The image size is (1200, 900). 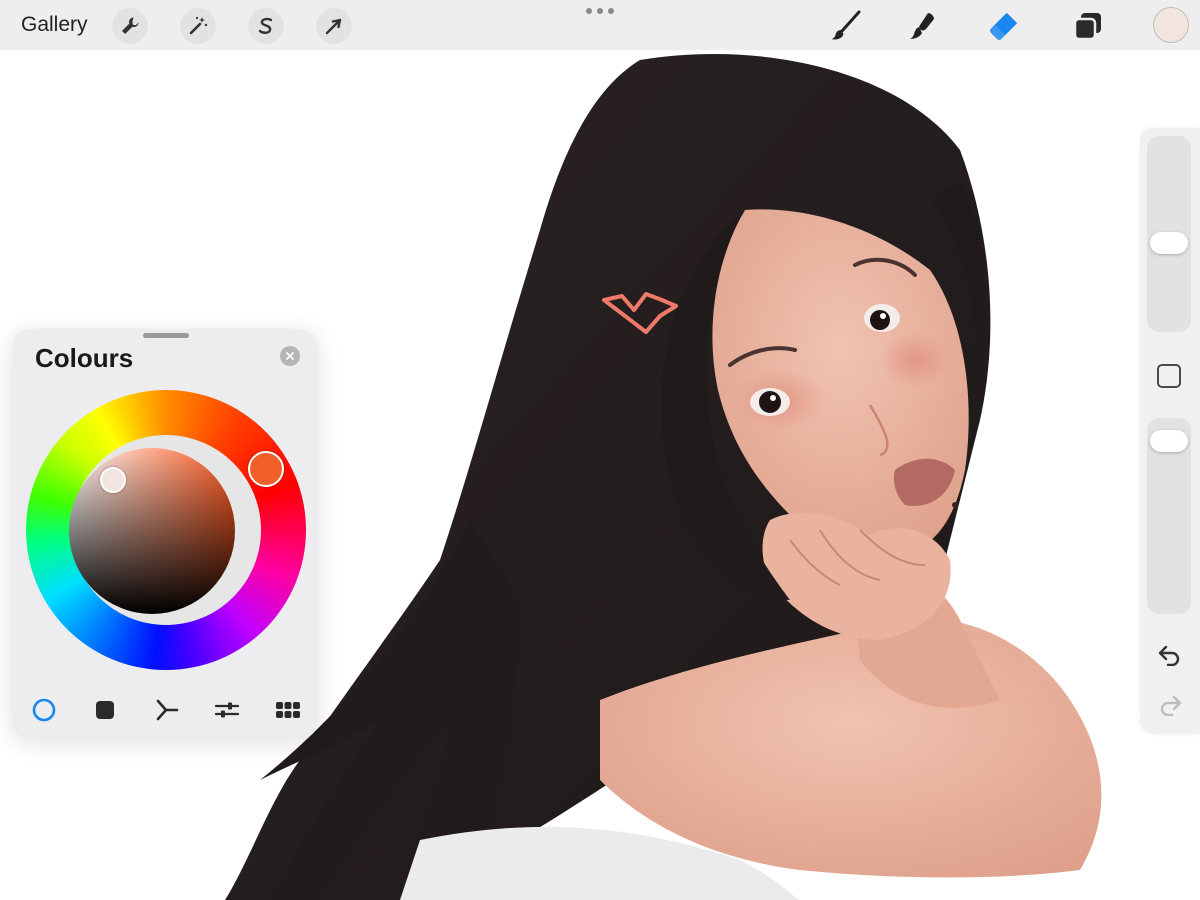 I want to click on modify-button, so click(x=1169, y=376).